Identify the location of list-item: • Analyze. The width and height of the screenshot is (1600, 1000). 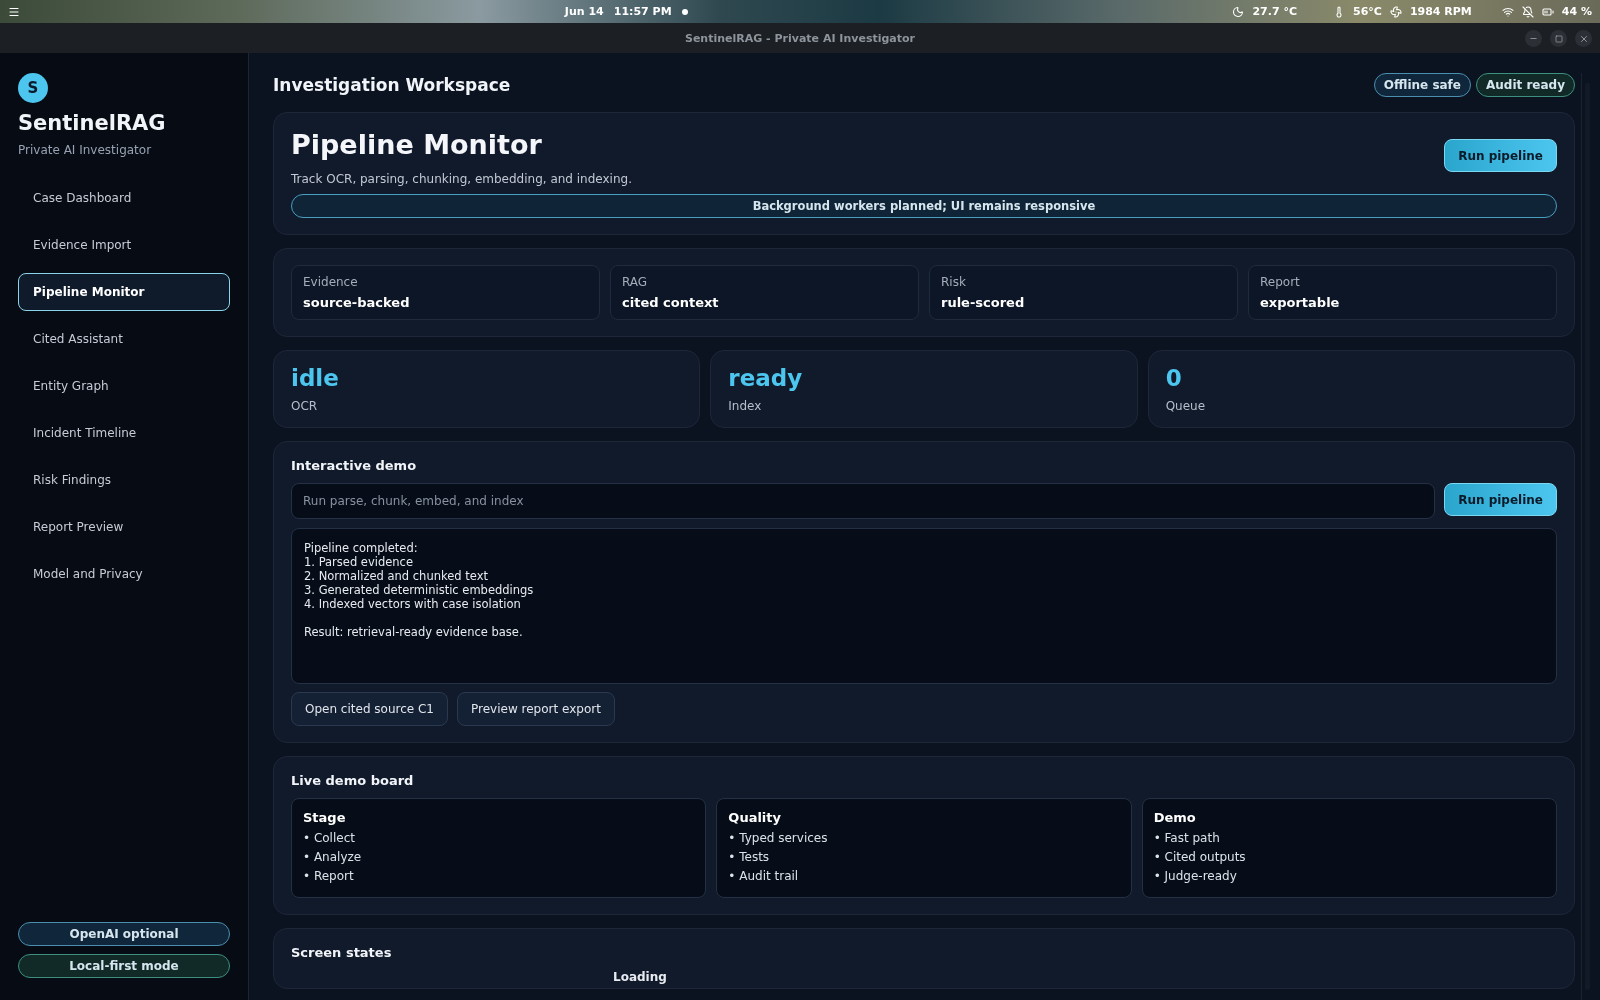
(333, 857).